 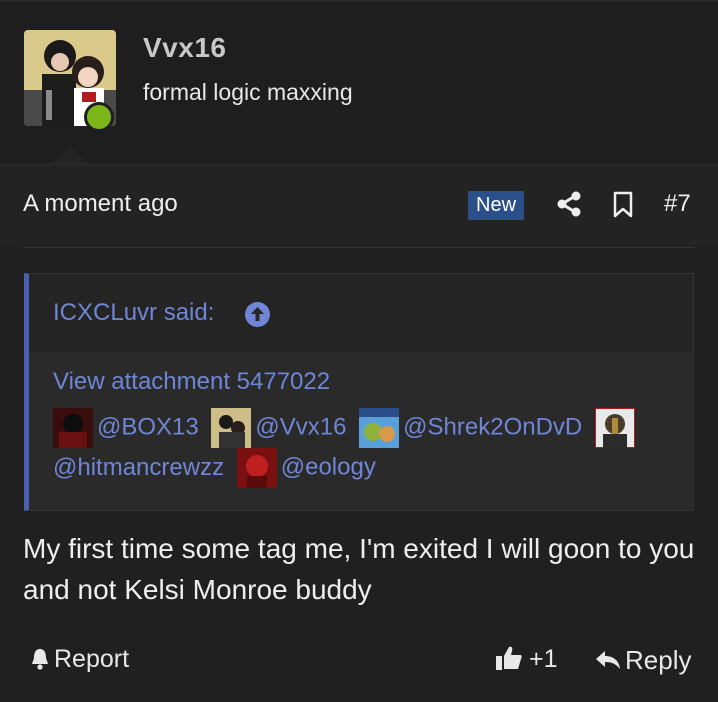 I want to click on mention-shrek2ondvd: @Shrek2OnDvD, so click(x=470, y=428).